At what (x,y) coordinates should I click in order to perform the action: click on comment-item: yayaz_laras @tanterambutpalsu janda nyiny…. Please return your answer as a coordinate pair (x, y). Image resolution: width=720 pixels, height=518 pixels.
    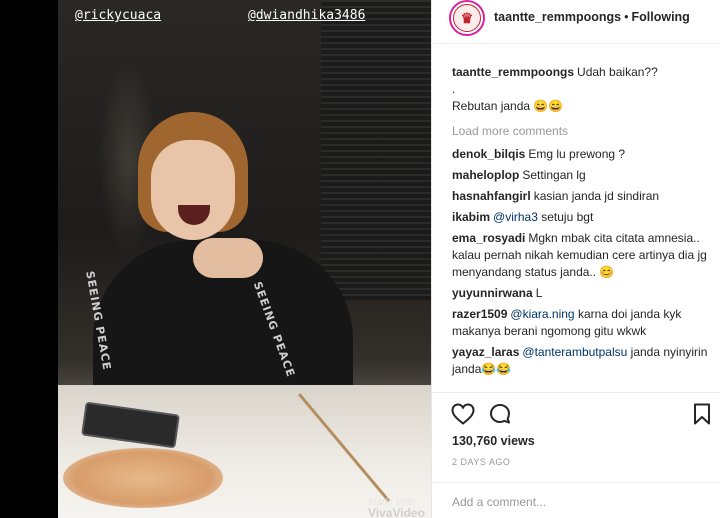
    Looking at the image, I should click on (583, 361).